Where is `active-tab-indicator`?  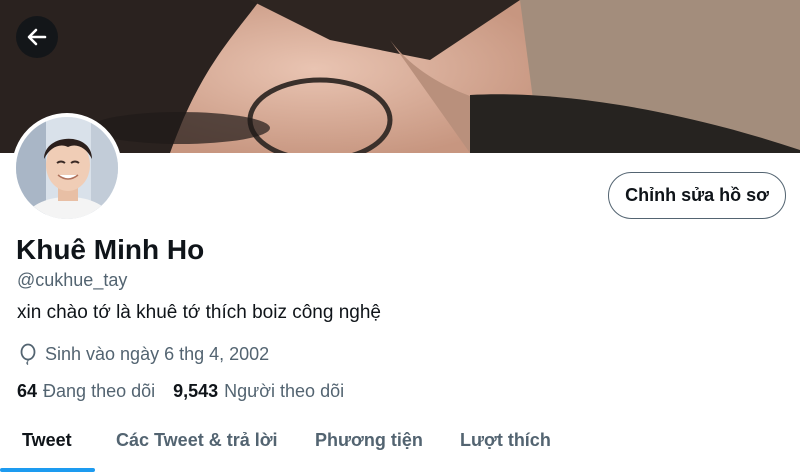
active-tab-indicator is located at coordinates (47, 470).